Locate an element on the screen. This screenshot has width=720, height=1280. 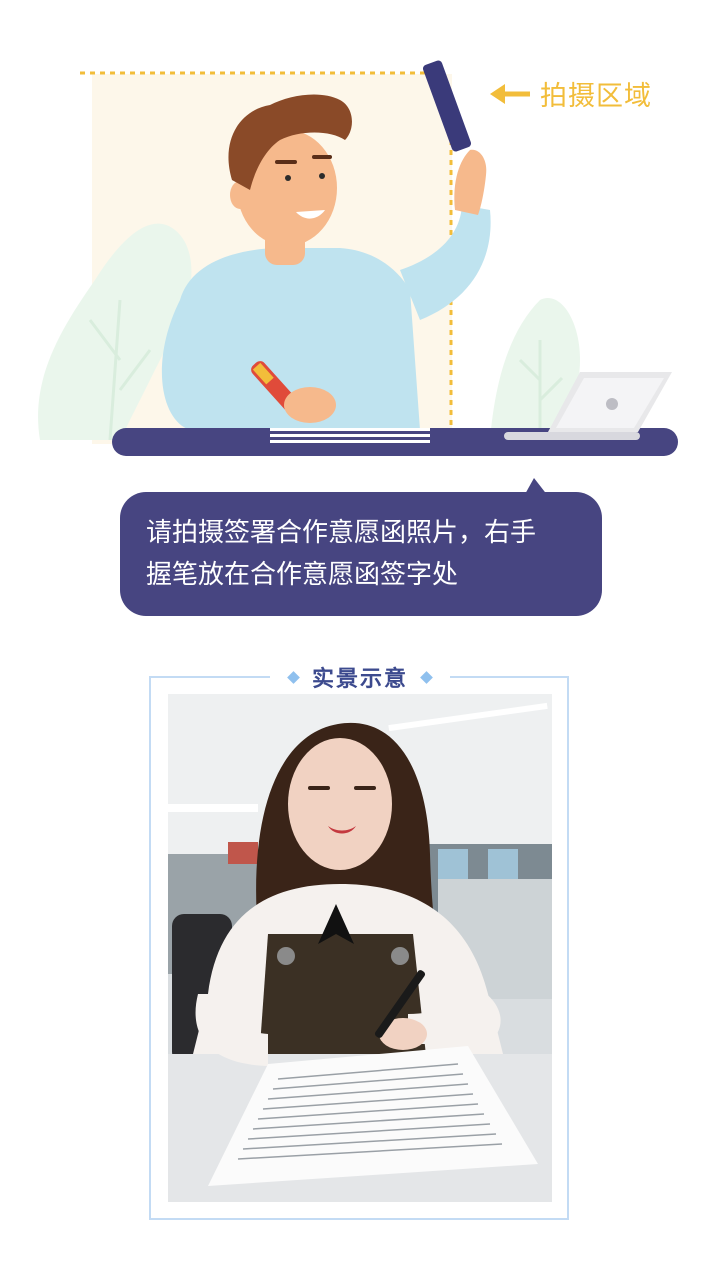
arrow-left-icon is located at coordinates (510, 94).